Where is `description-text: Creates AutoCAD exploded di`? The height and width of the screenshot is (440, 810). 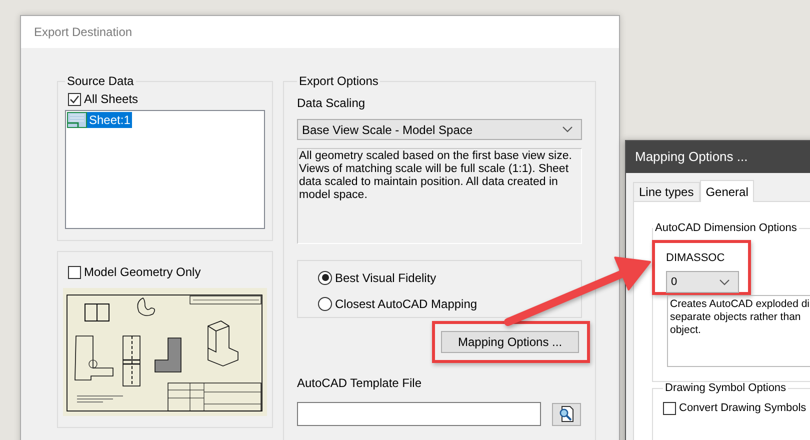
description-text: Creates AutoCAD exploded di is located at coordinates (740, 304).